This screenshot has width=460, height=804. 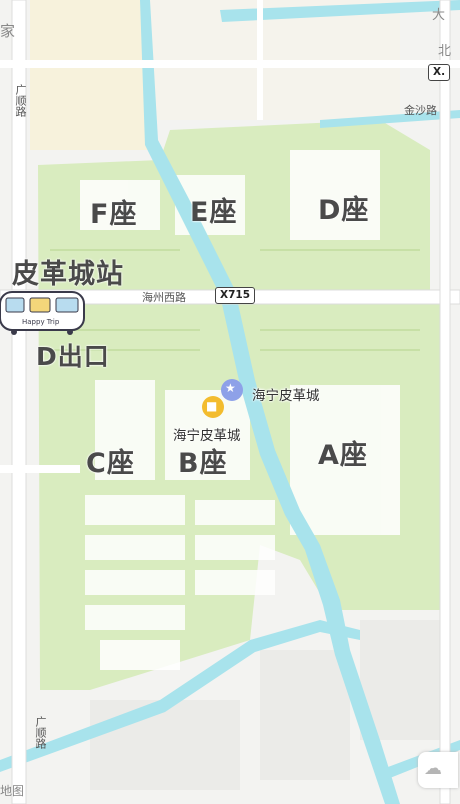 I want to click on road-label-haizhou: 海州西路, so click(x=164, y=297).